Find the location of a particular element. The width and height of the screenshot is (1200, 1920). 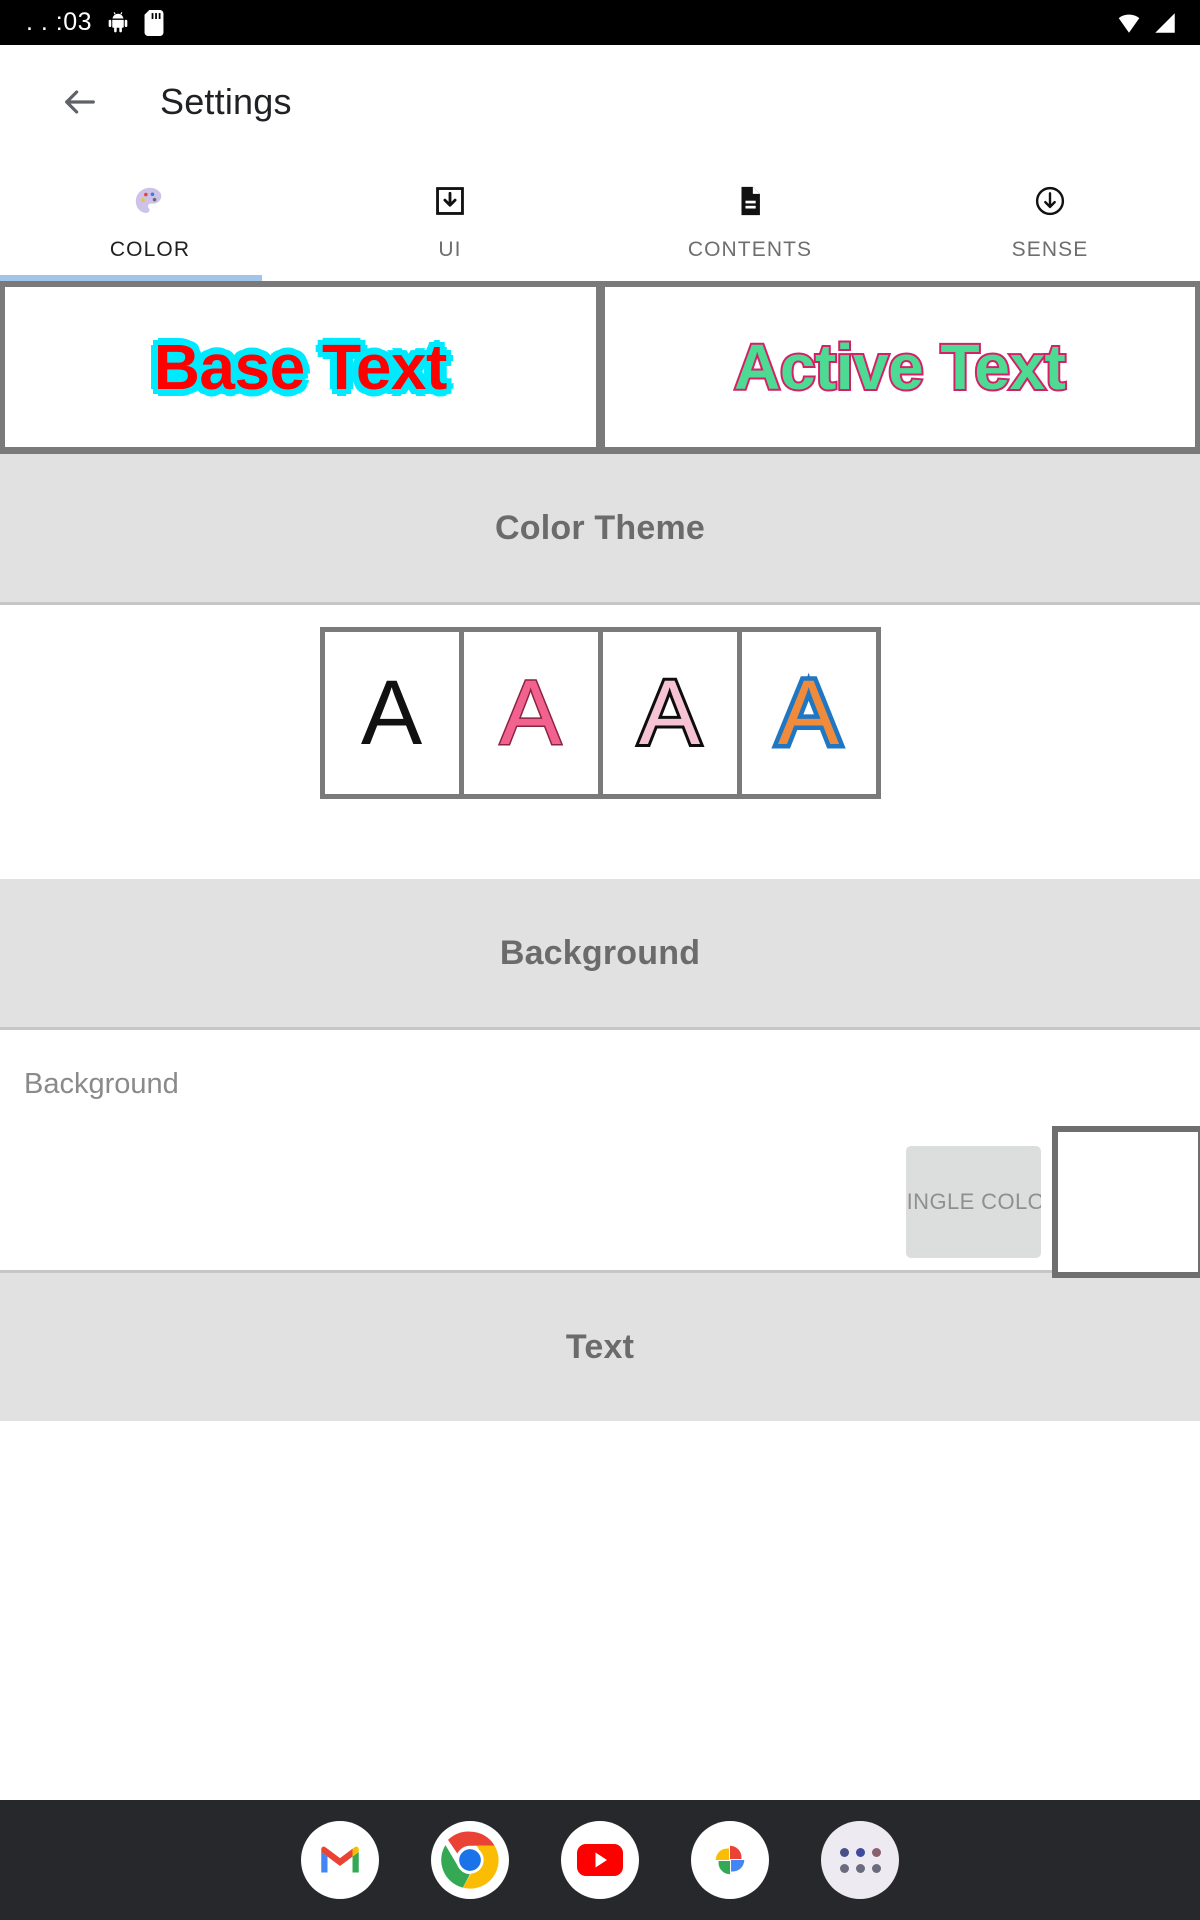

dock-gmail-icon is located at coordinates (340, 1860).